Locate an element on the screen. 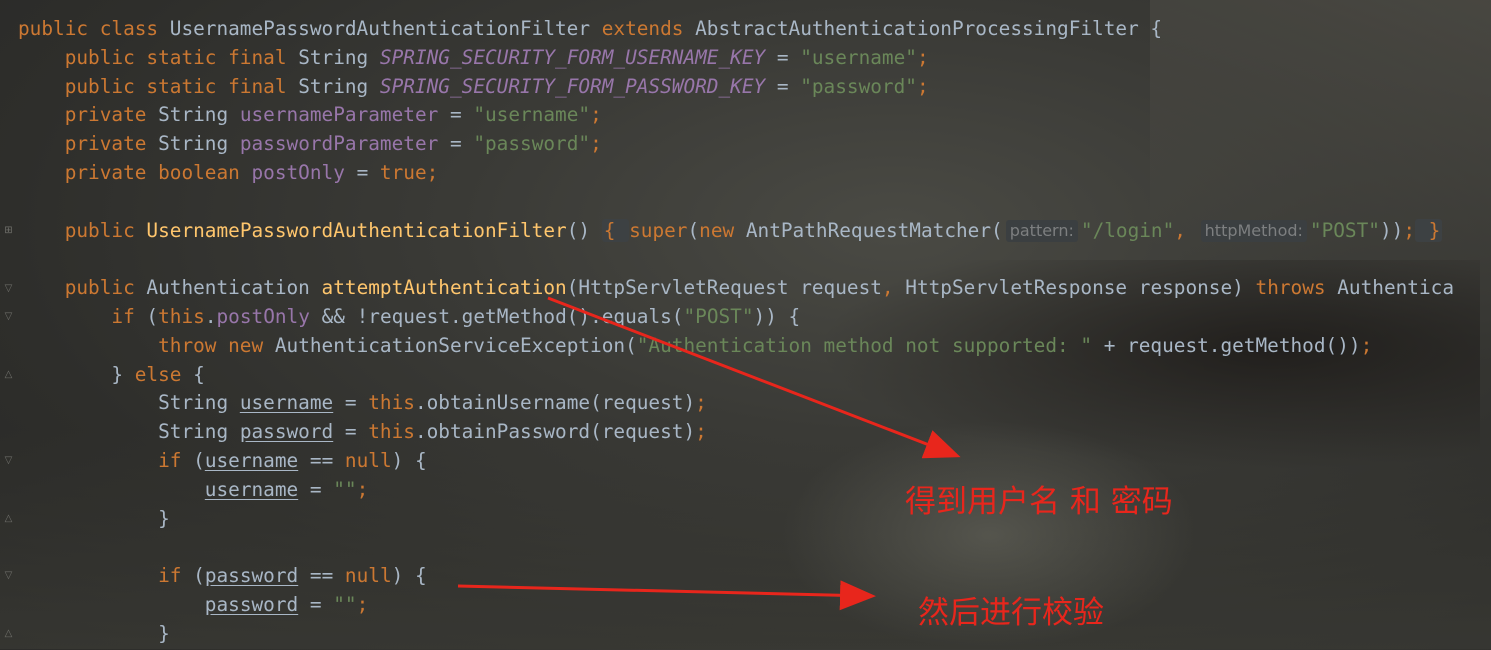 This screenshot has width=1491, height=650. arrow-to-attempt-authentication is located at coordinates (754, 377).